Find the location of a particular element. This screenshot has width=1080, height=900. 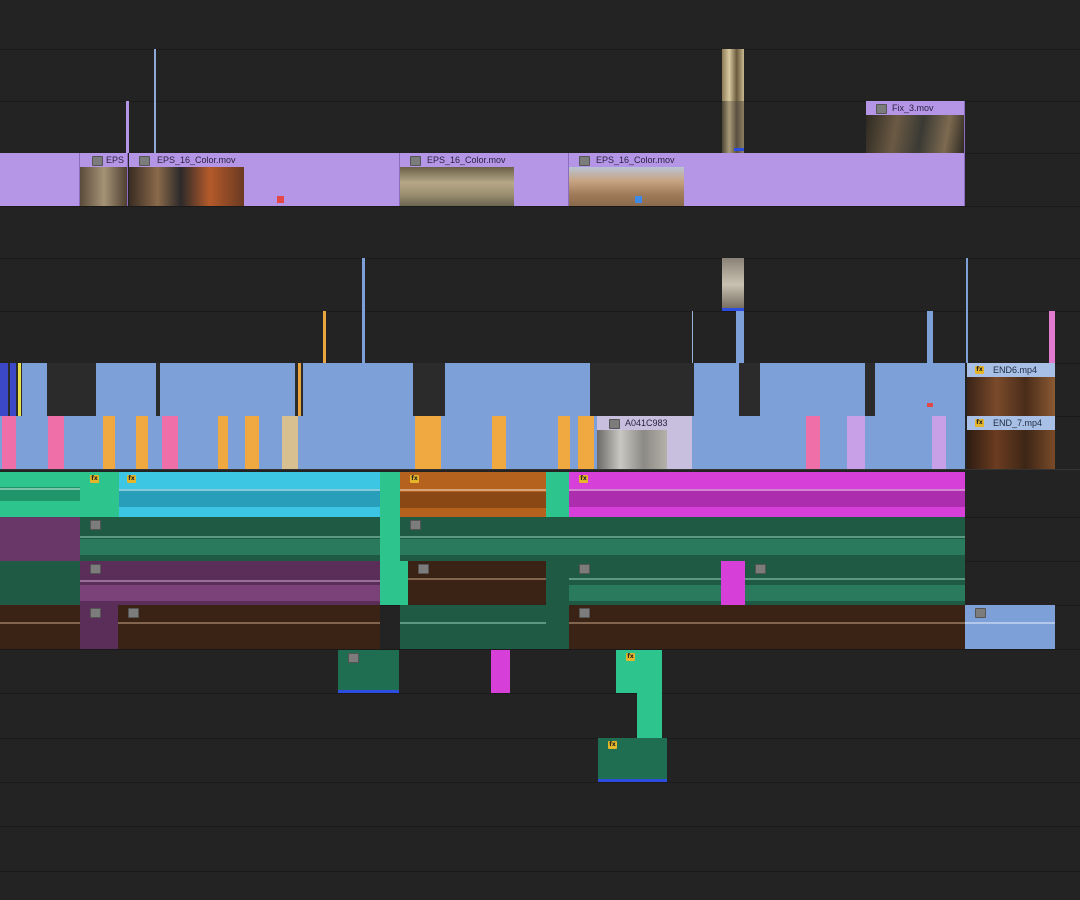

video-audio-divider is located at coordinates (540, 469).